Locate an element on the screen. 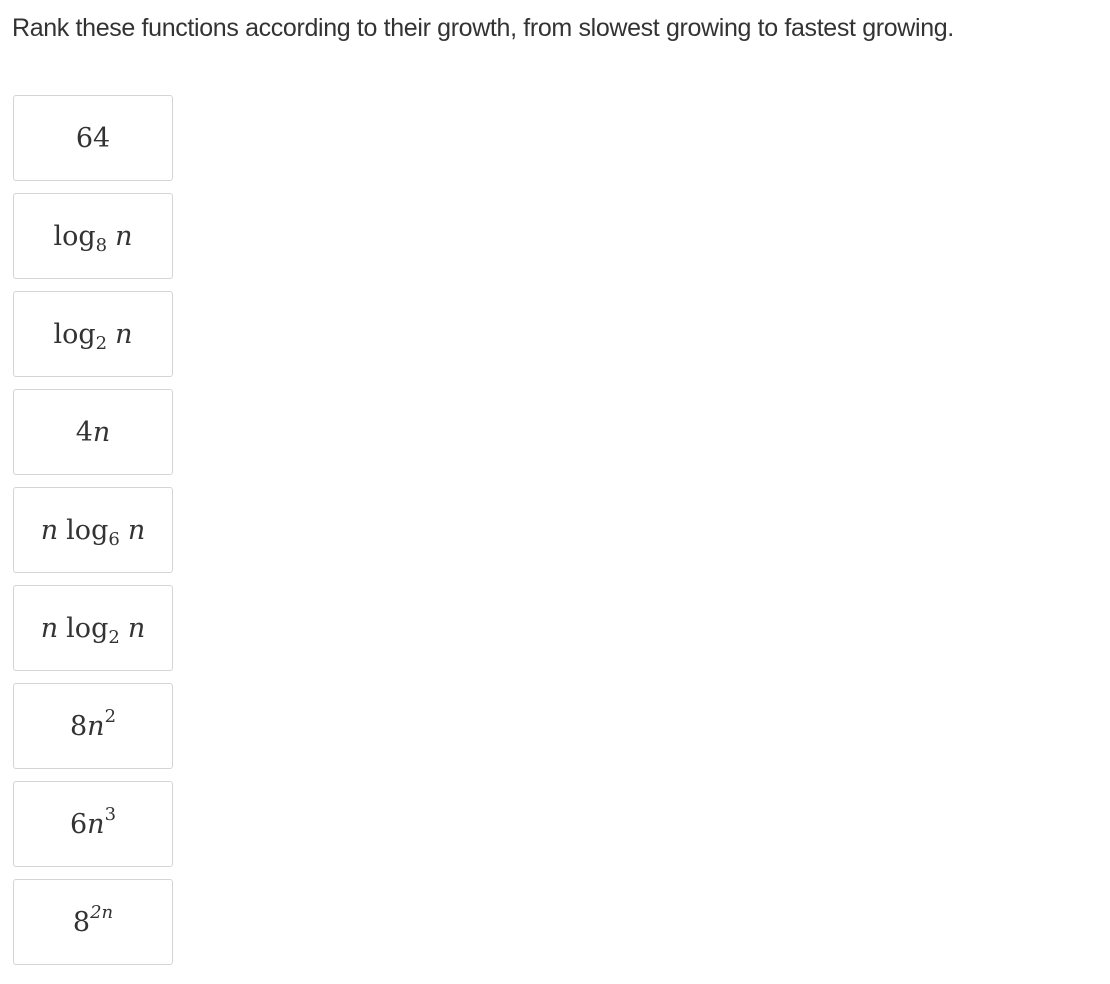 The width and height of the screenshot is (1110, 984). function-card-9: 82n is located at coordinates (93, 922).